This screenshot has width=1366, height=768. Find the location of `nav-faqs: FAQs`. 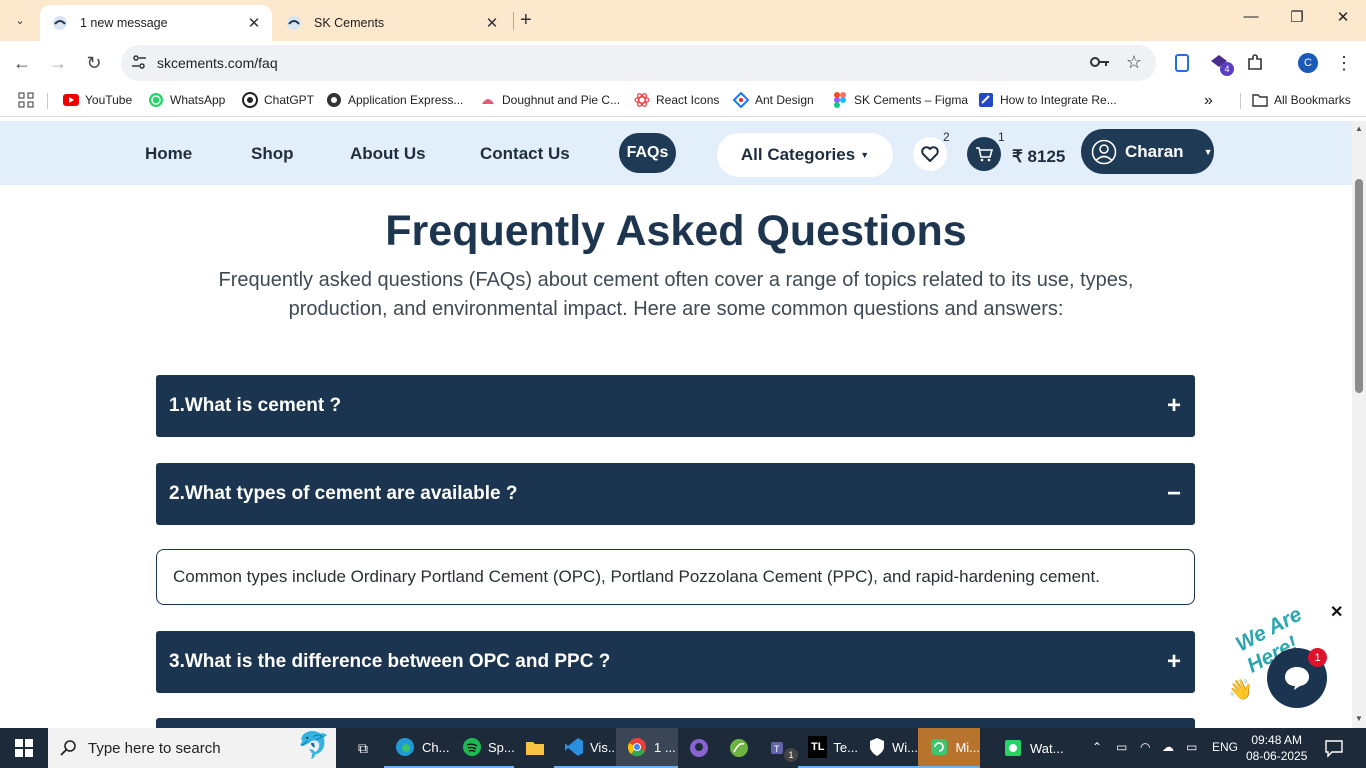

nav-faqs: FAQs is located at coordinates (647, 153).